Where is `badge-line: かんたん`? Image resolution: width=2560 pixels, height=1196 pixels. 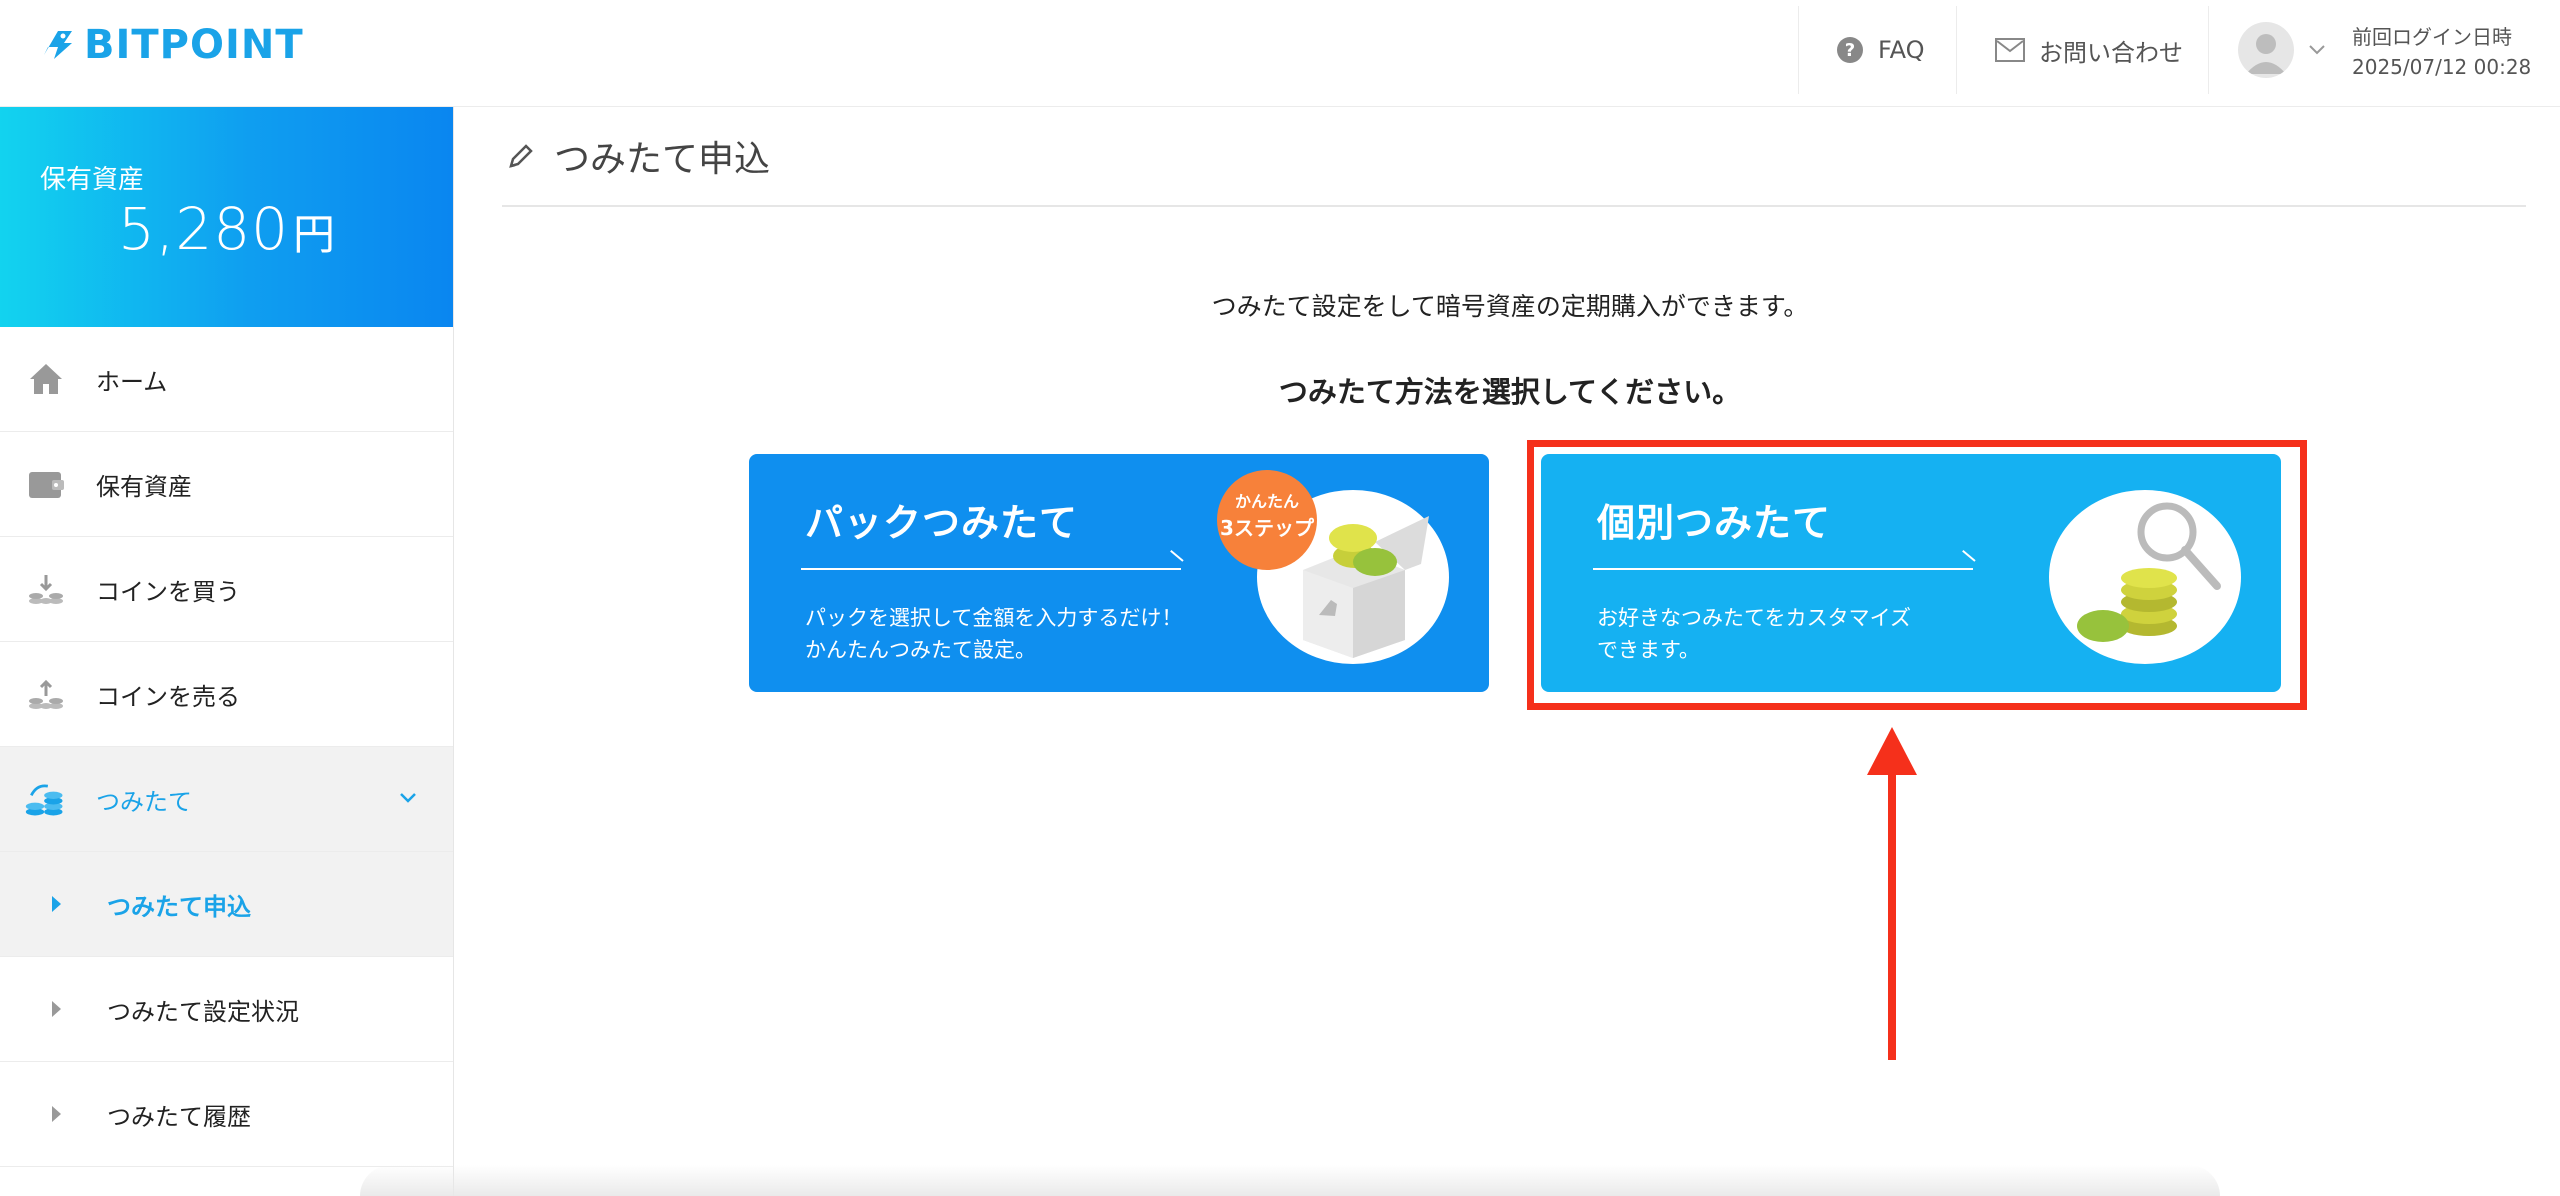
badge-line: かんたん is located at coordinates (1266, 501).